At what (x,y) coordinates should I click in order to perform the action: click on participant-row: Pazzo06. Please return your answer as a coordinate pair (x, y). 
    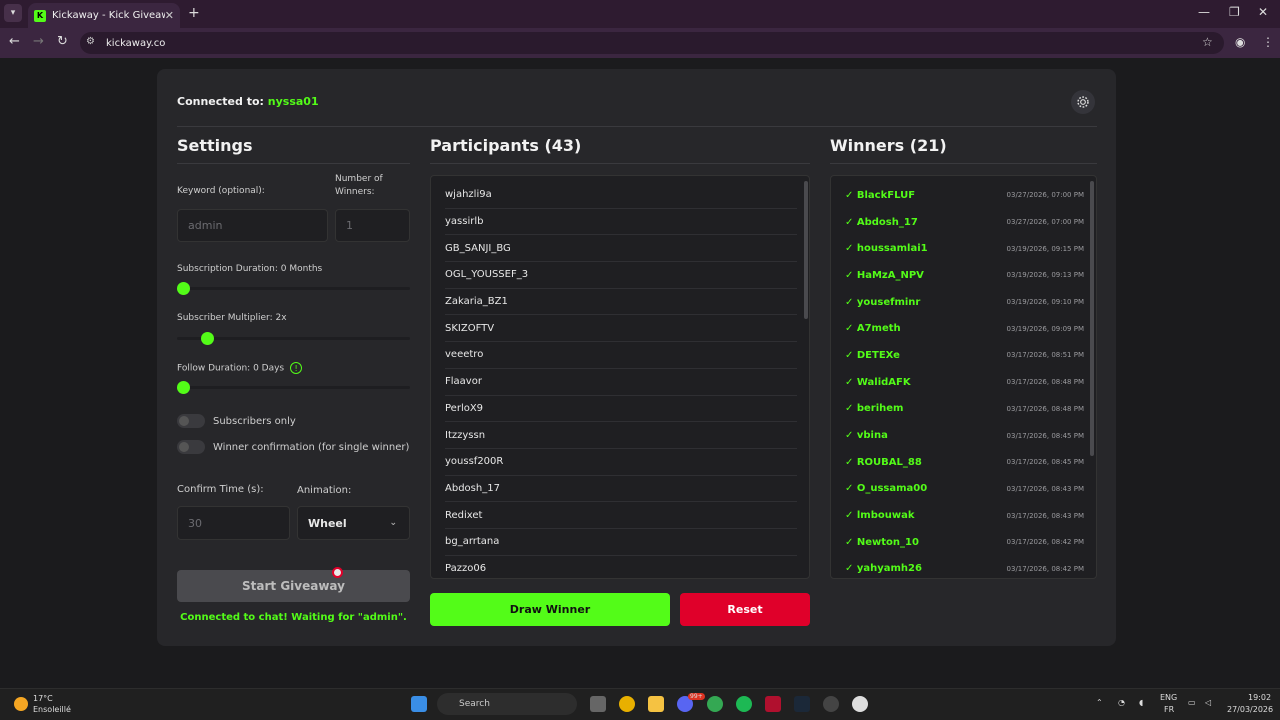
    Looking at the image, I should click on (621, 567).